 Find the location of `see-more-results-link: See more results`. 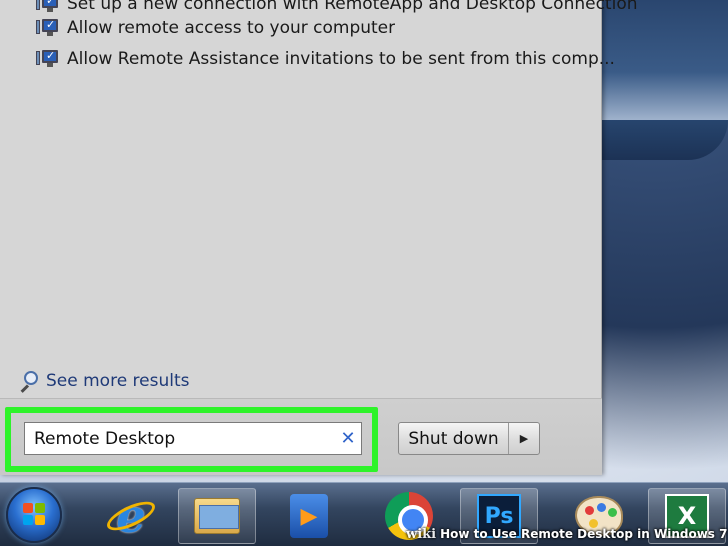

see-more-results-link: See more results is located at coordinates (104, 381).